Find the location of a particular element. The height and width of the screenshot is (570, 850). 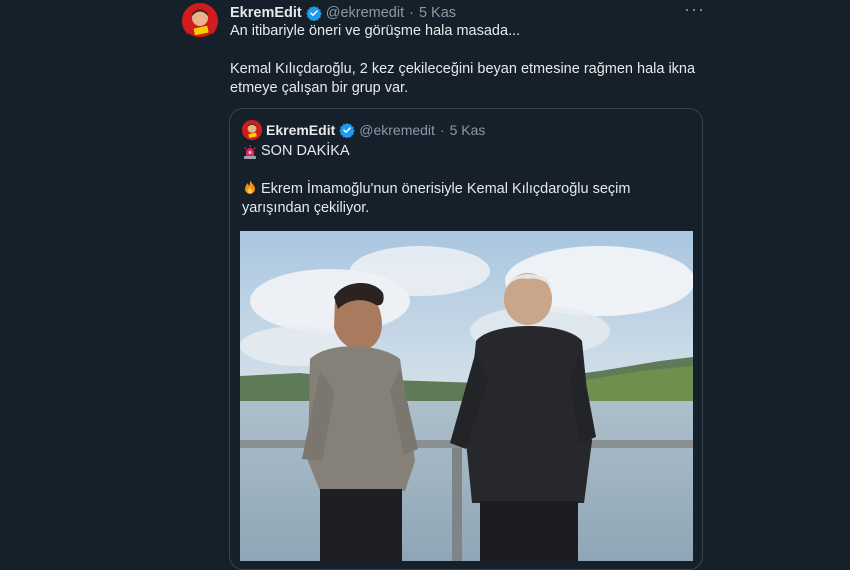

quoted-avatar is located at coordinates (252, 130).